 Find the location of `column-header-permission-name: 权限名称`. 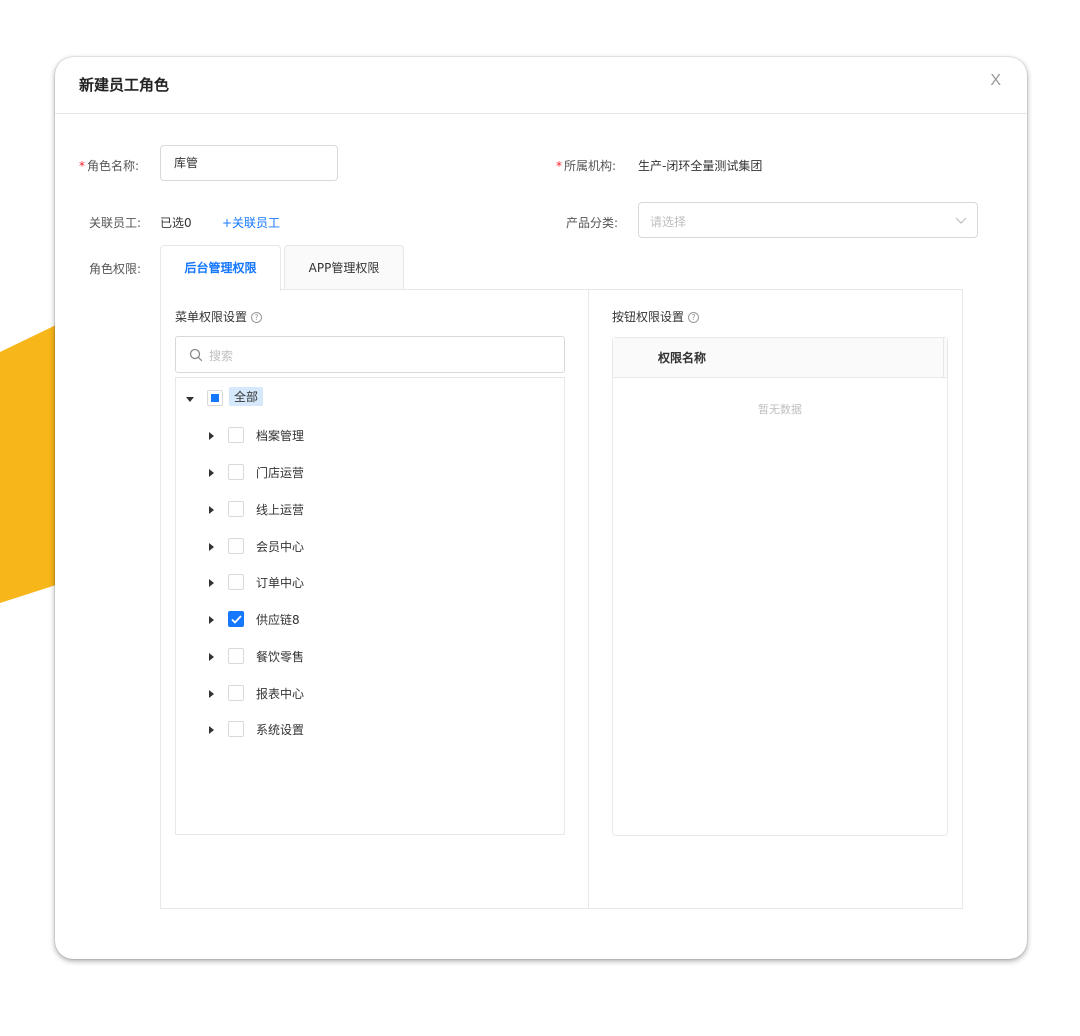

column-header-permission-name: 权限名称 is located at coordinates (682, 358).